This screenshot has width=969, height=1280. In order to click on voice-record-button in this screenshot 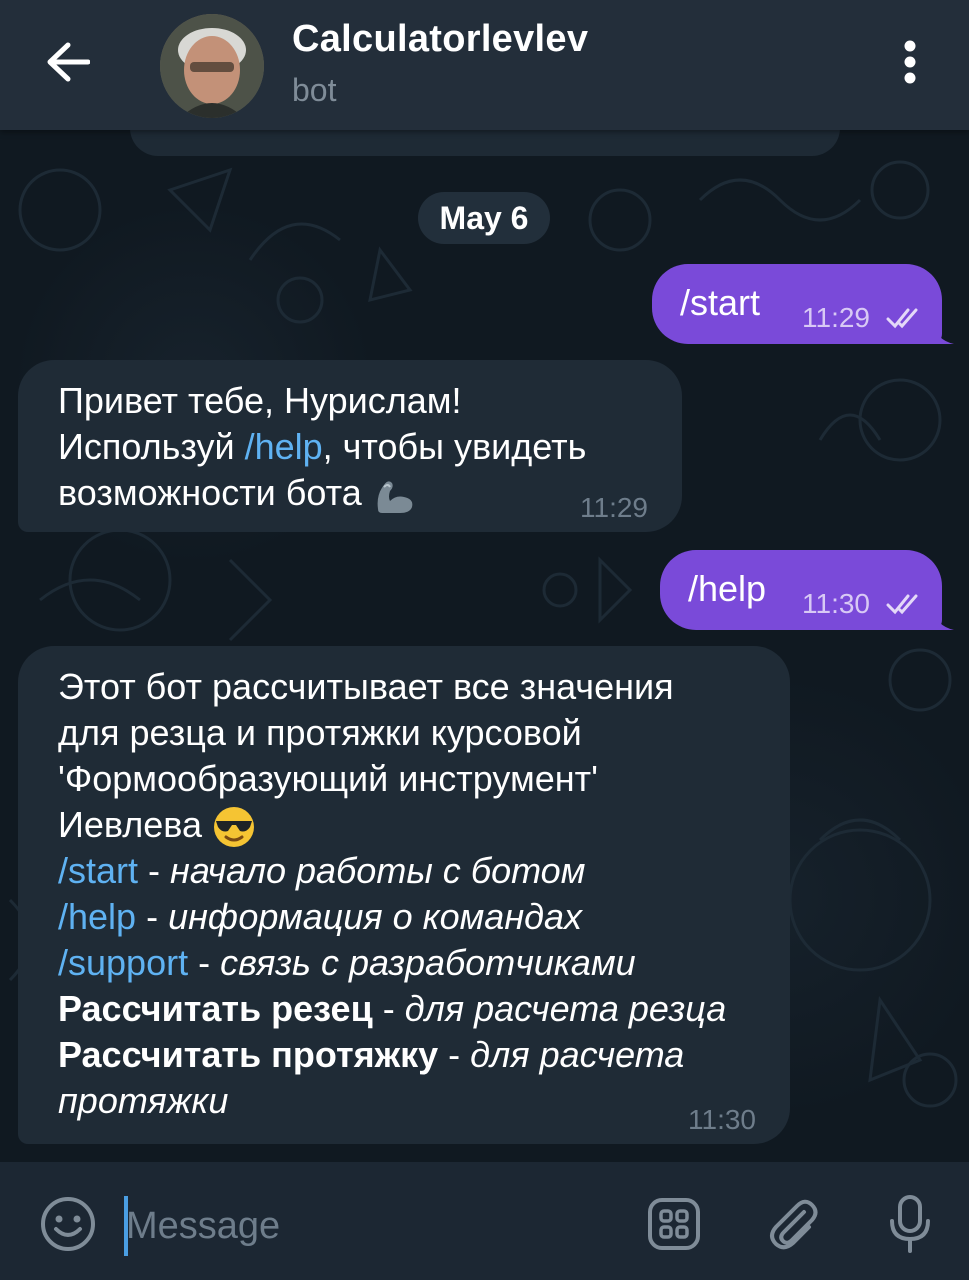, I will do `click(910, 1224)`.